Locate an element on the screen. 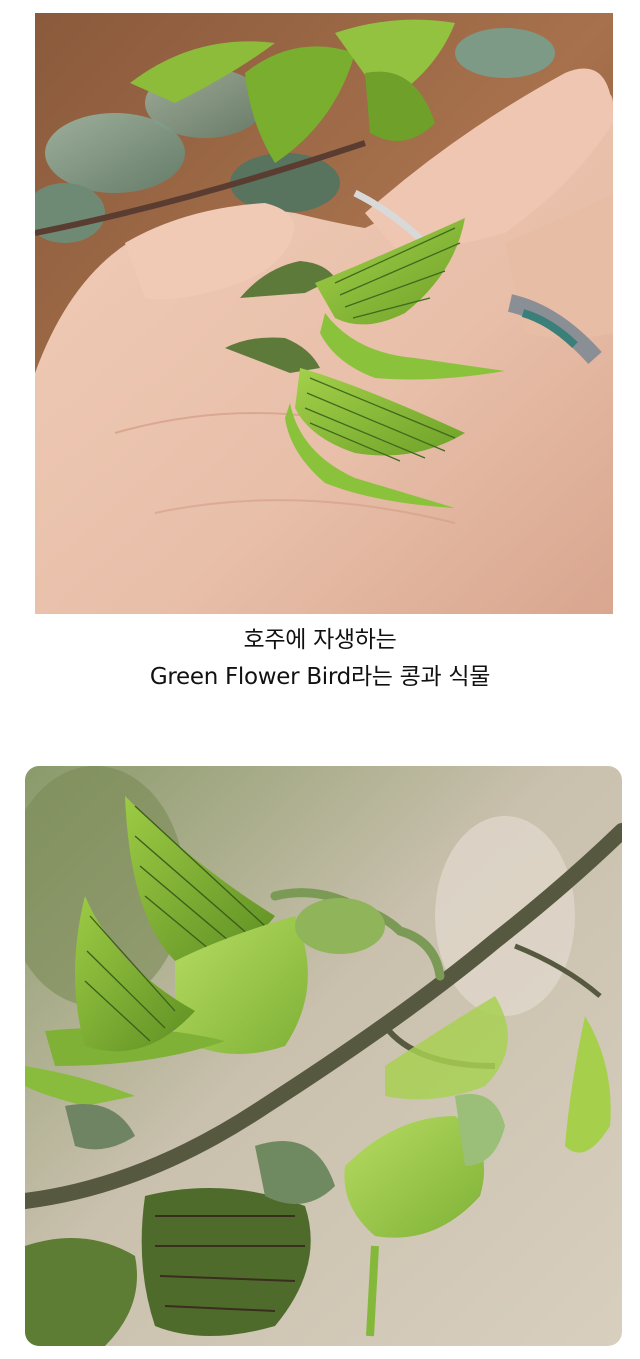 The width and height of the screenshot is (640, 1359). caption-line-1: 호주에 자생하는 is located at coordinates (320, 640).